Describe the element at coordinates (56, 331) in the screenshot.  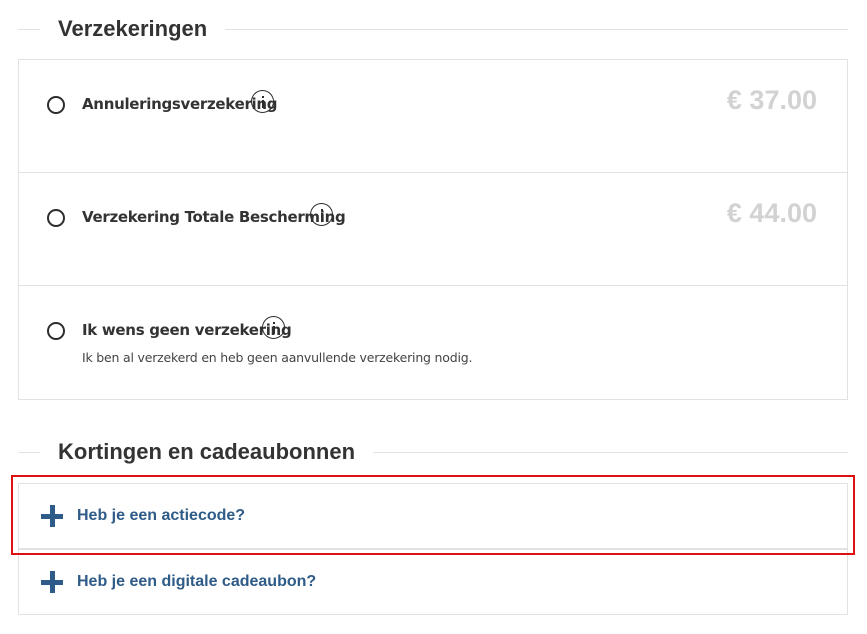
I see `radio-no-insurance` at that location.